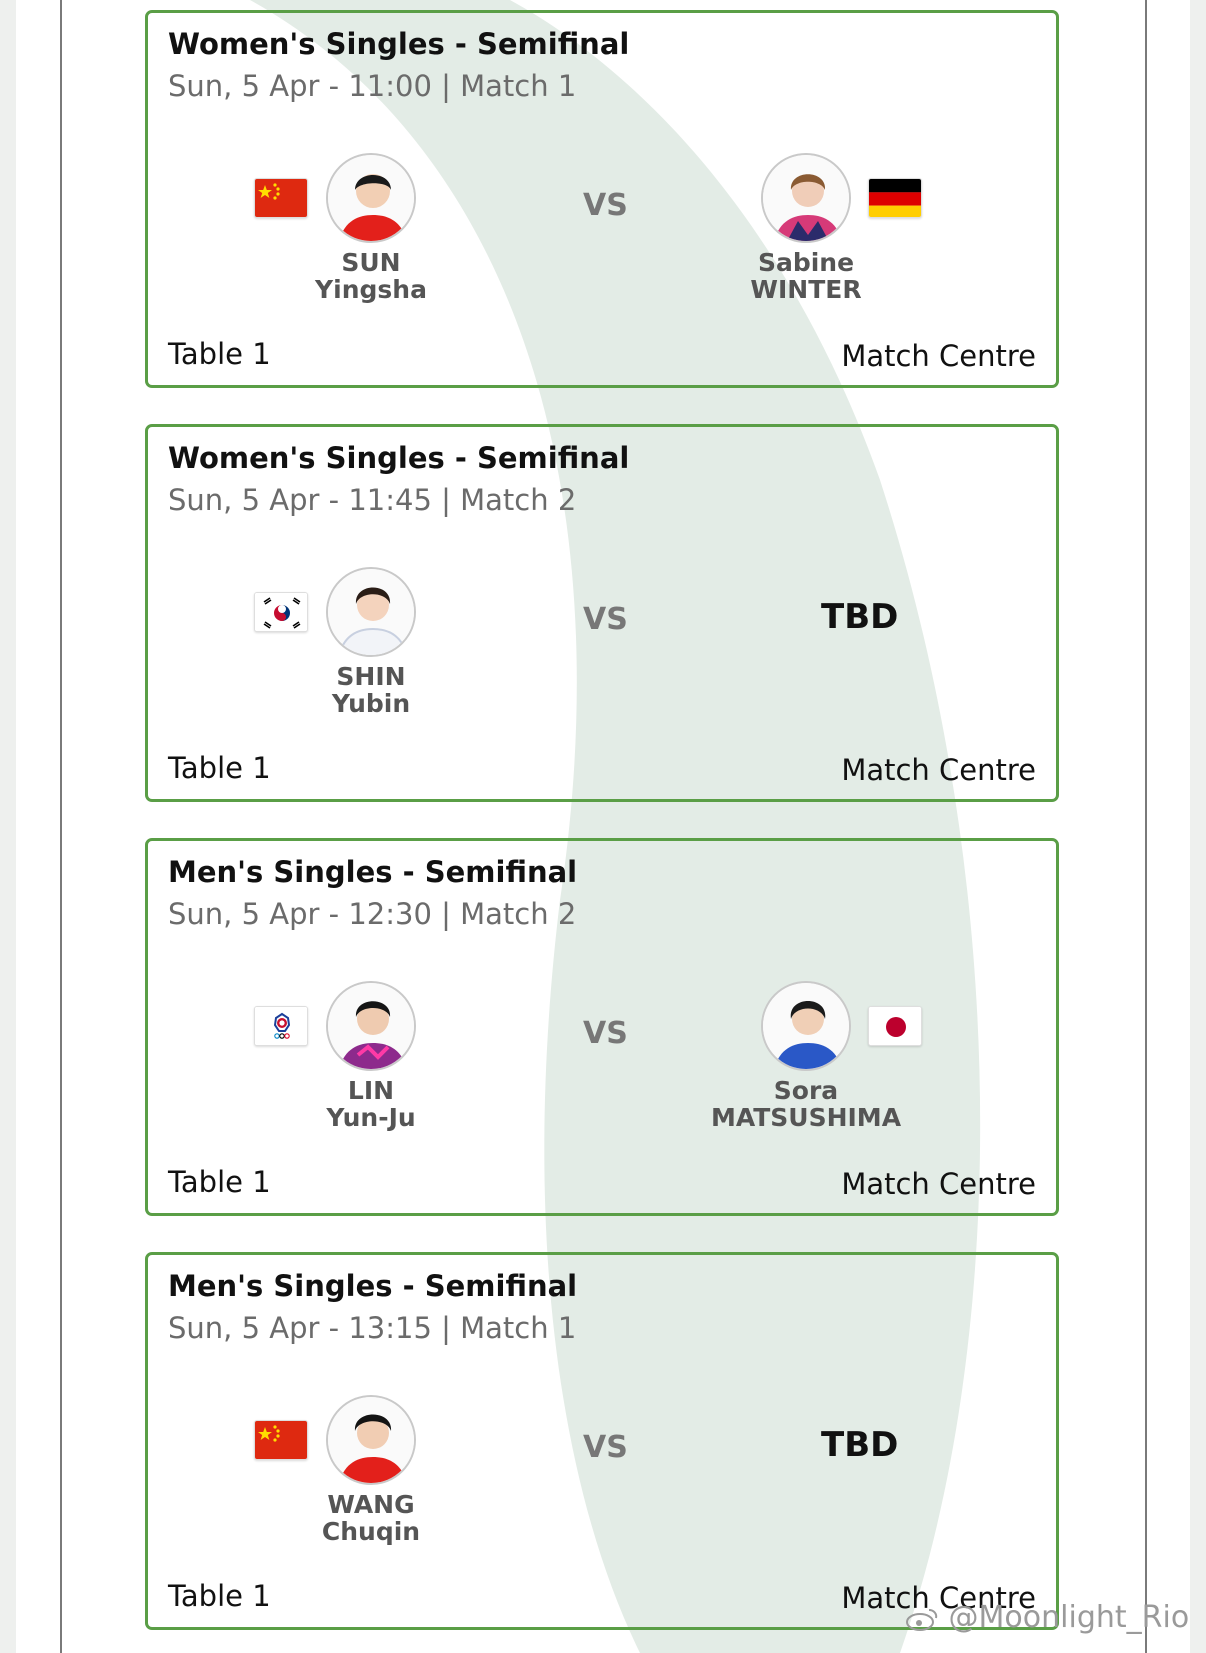  Describe the element at coordinates (371, 1504) in the screenshot. I see `player-first-name: WANG` at that location.